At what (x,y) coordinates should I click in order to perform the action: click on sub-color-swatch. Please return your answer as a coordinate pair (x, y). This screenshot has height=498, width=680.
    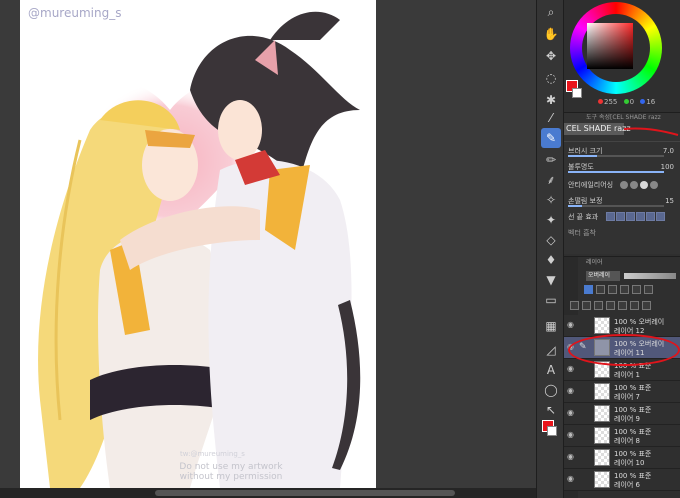
    Looking at the image, I should click on (577, 93).